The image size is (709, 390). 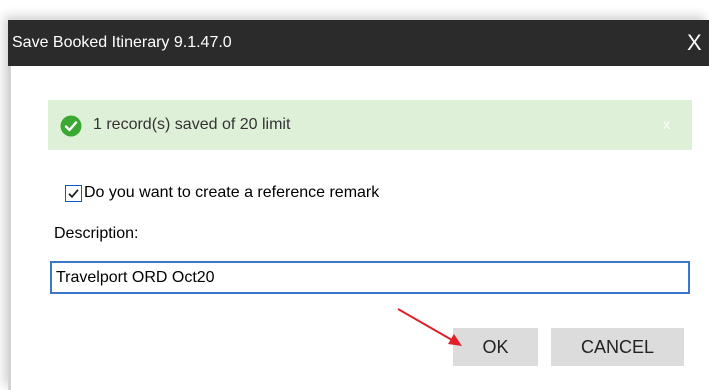 What do you see at coordinates (122, 42) in the screenshot?
I see `dialog-title: Save Booked Itinerary 9.1.47.0` at bounding box center [122, 42].